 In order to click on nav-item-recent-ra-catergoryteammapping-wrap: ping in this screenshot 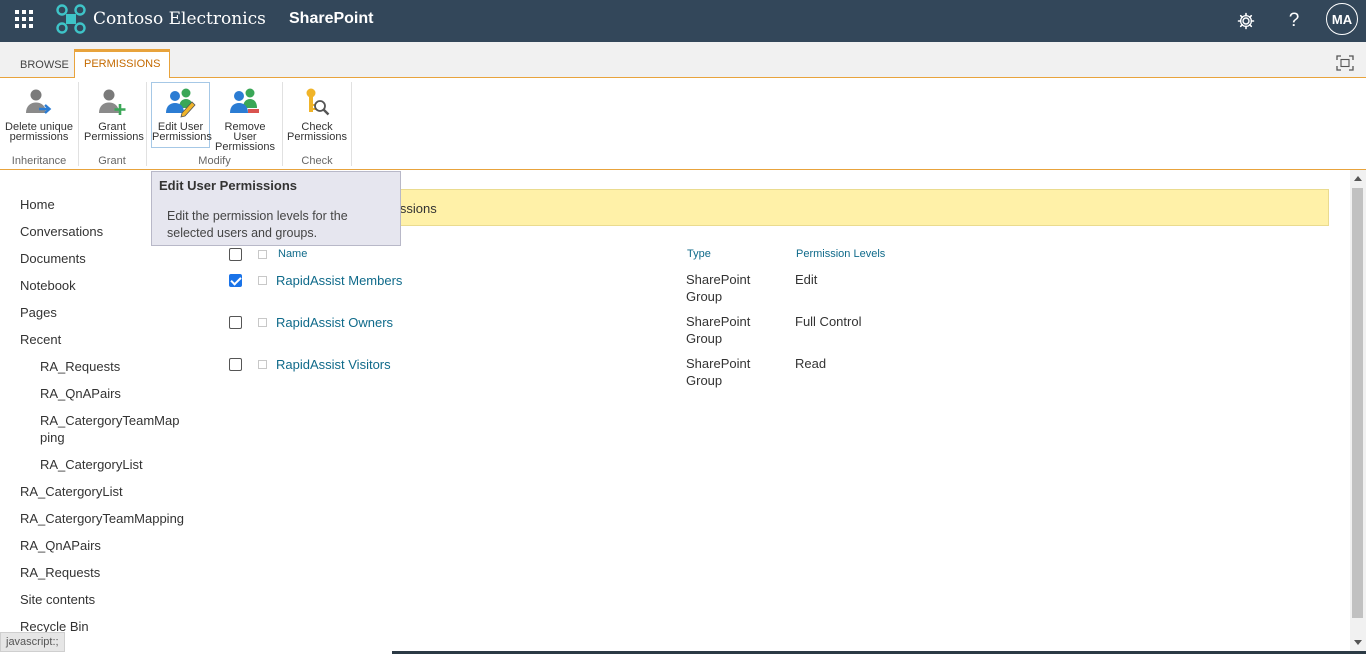, I will do `click(52, 437)`.